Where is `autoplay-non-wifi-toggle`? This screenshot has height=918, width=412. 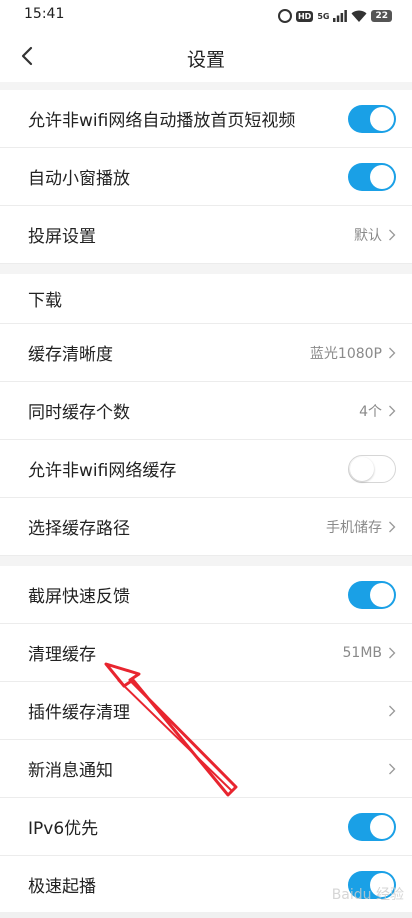
autoplay-non-wifi-toggle is located at coordinates (372, 118).